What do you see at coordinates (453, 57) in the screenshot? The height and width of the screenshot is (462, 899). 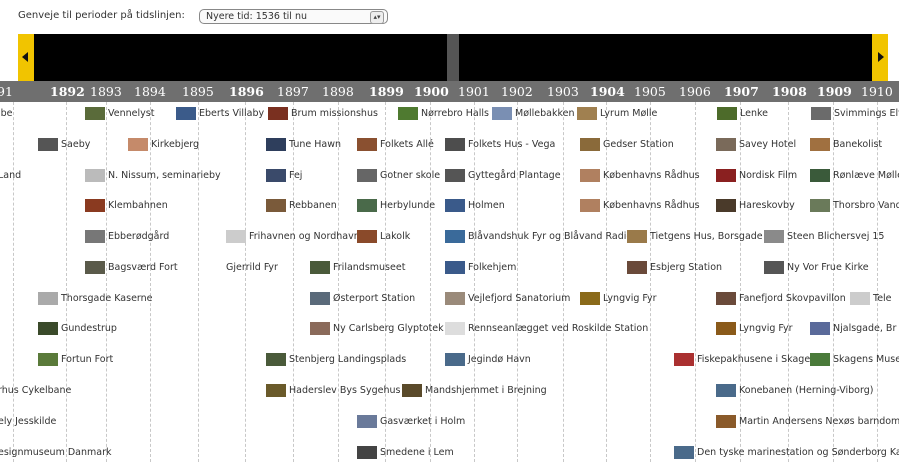 I see `timeline-scroll-handle` at bounding box center [453, 57].